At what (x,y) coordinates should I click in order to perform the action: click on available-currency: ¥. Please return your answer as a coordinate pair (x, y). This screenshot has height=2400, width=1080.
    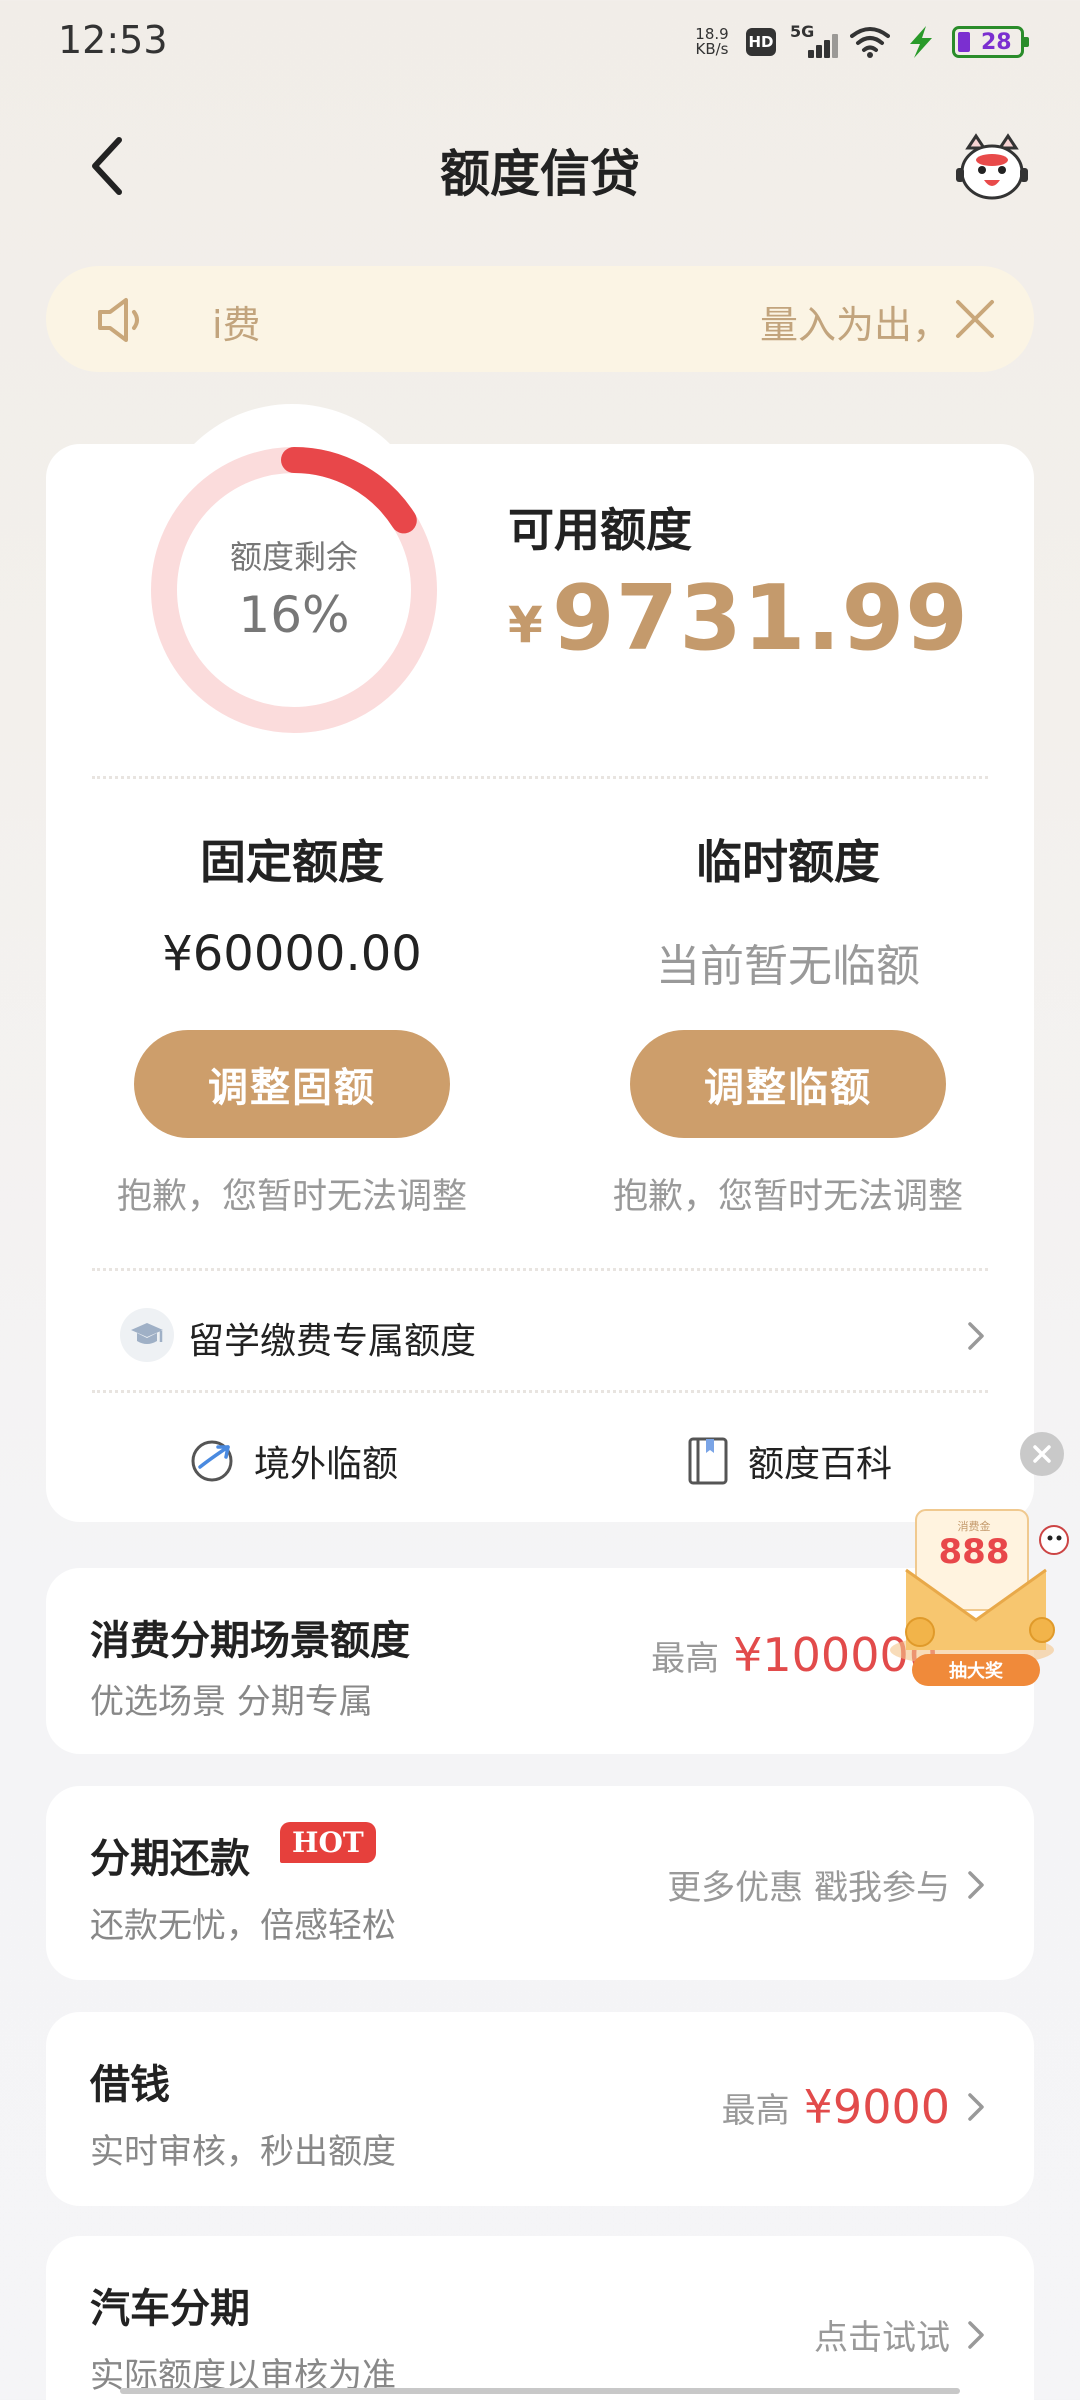
    Looking at the image, I should click on (525, 625).